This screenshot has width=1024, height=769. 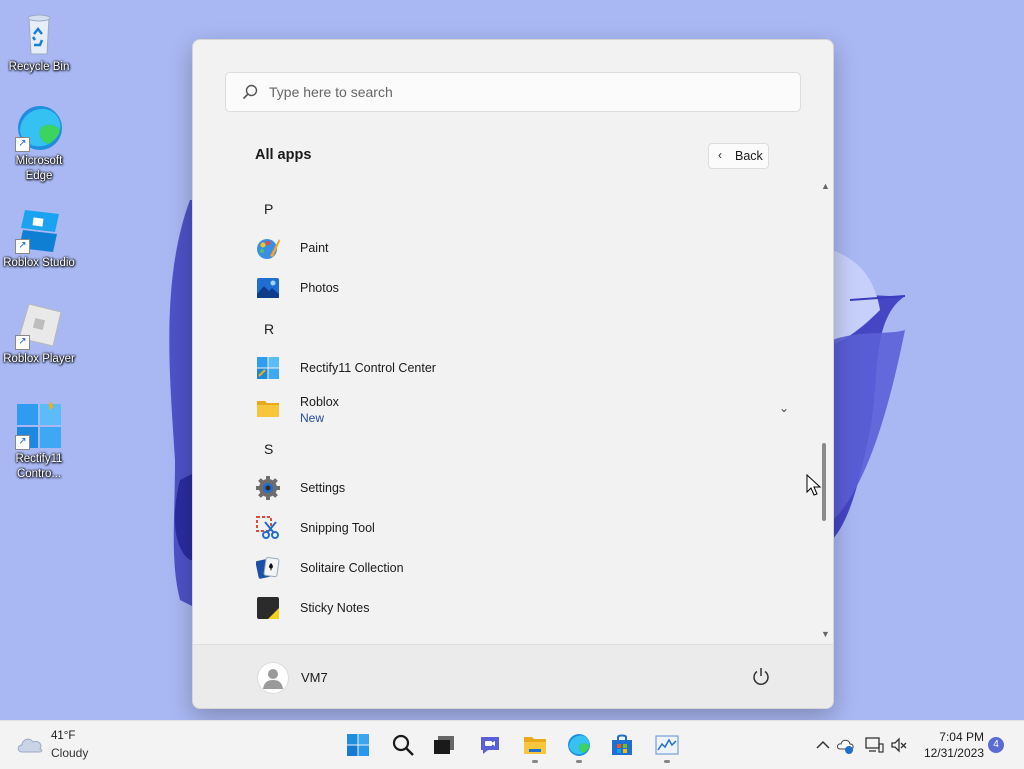 I want to click on app-name: Settings, so click(x=323, y=488).